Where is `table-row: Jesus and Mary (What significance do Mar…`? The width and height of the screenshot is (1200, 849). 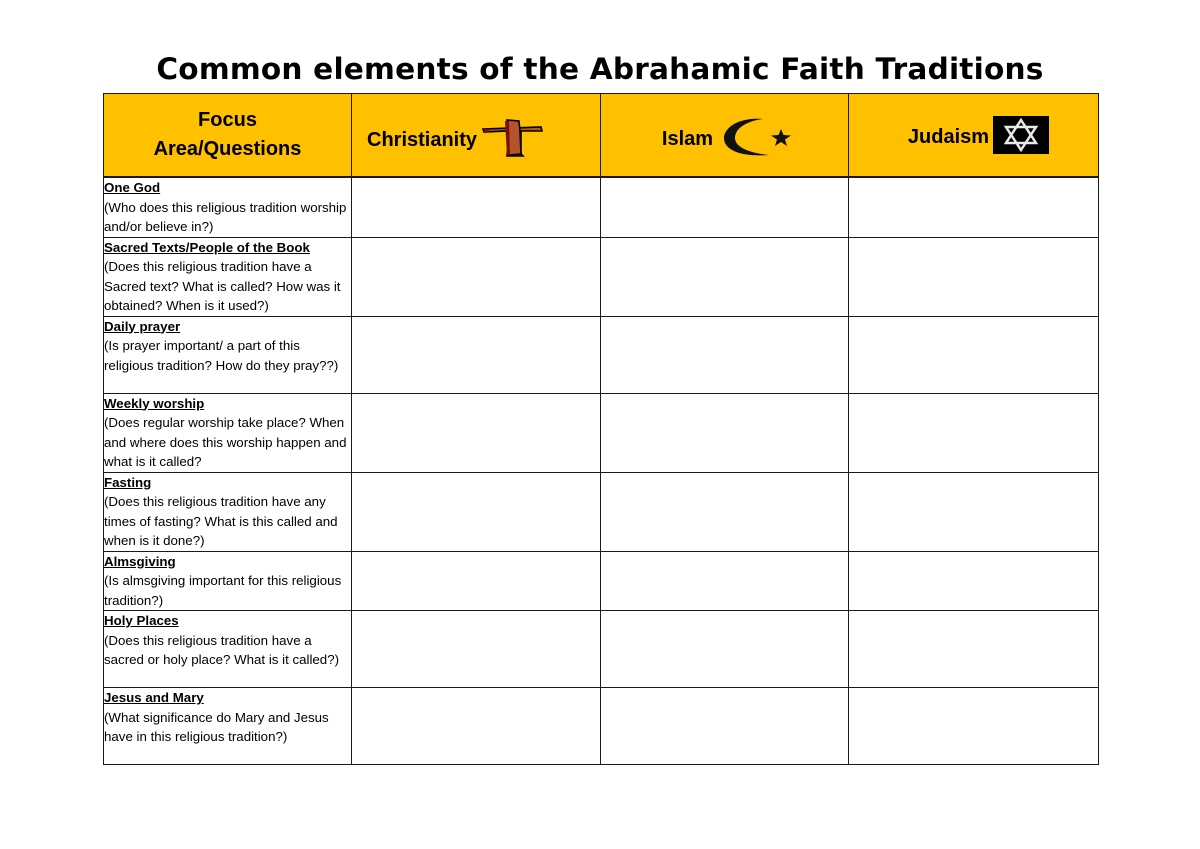
table-row: Jesus and Mary (What significance do Mar… is located at coordinates (601, 726).